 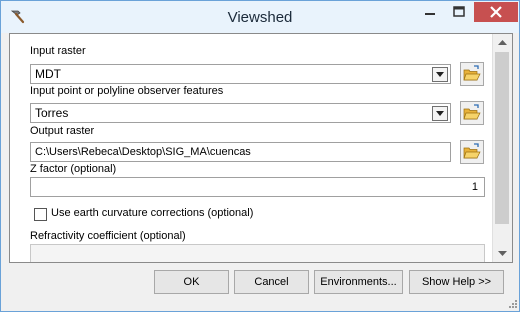 I want to click on output-raster-label: Output raster, so click(x=62, y=131).